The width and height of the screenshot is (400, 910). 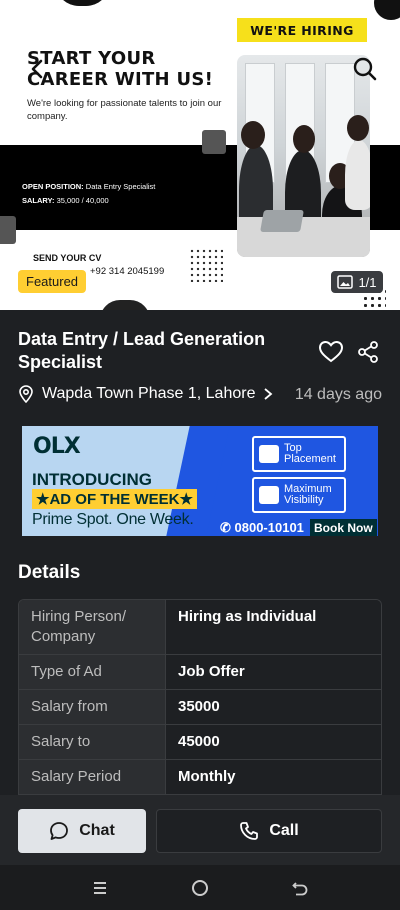 I want to click on chat-bubble-icon, so click(x=59, y=831).